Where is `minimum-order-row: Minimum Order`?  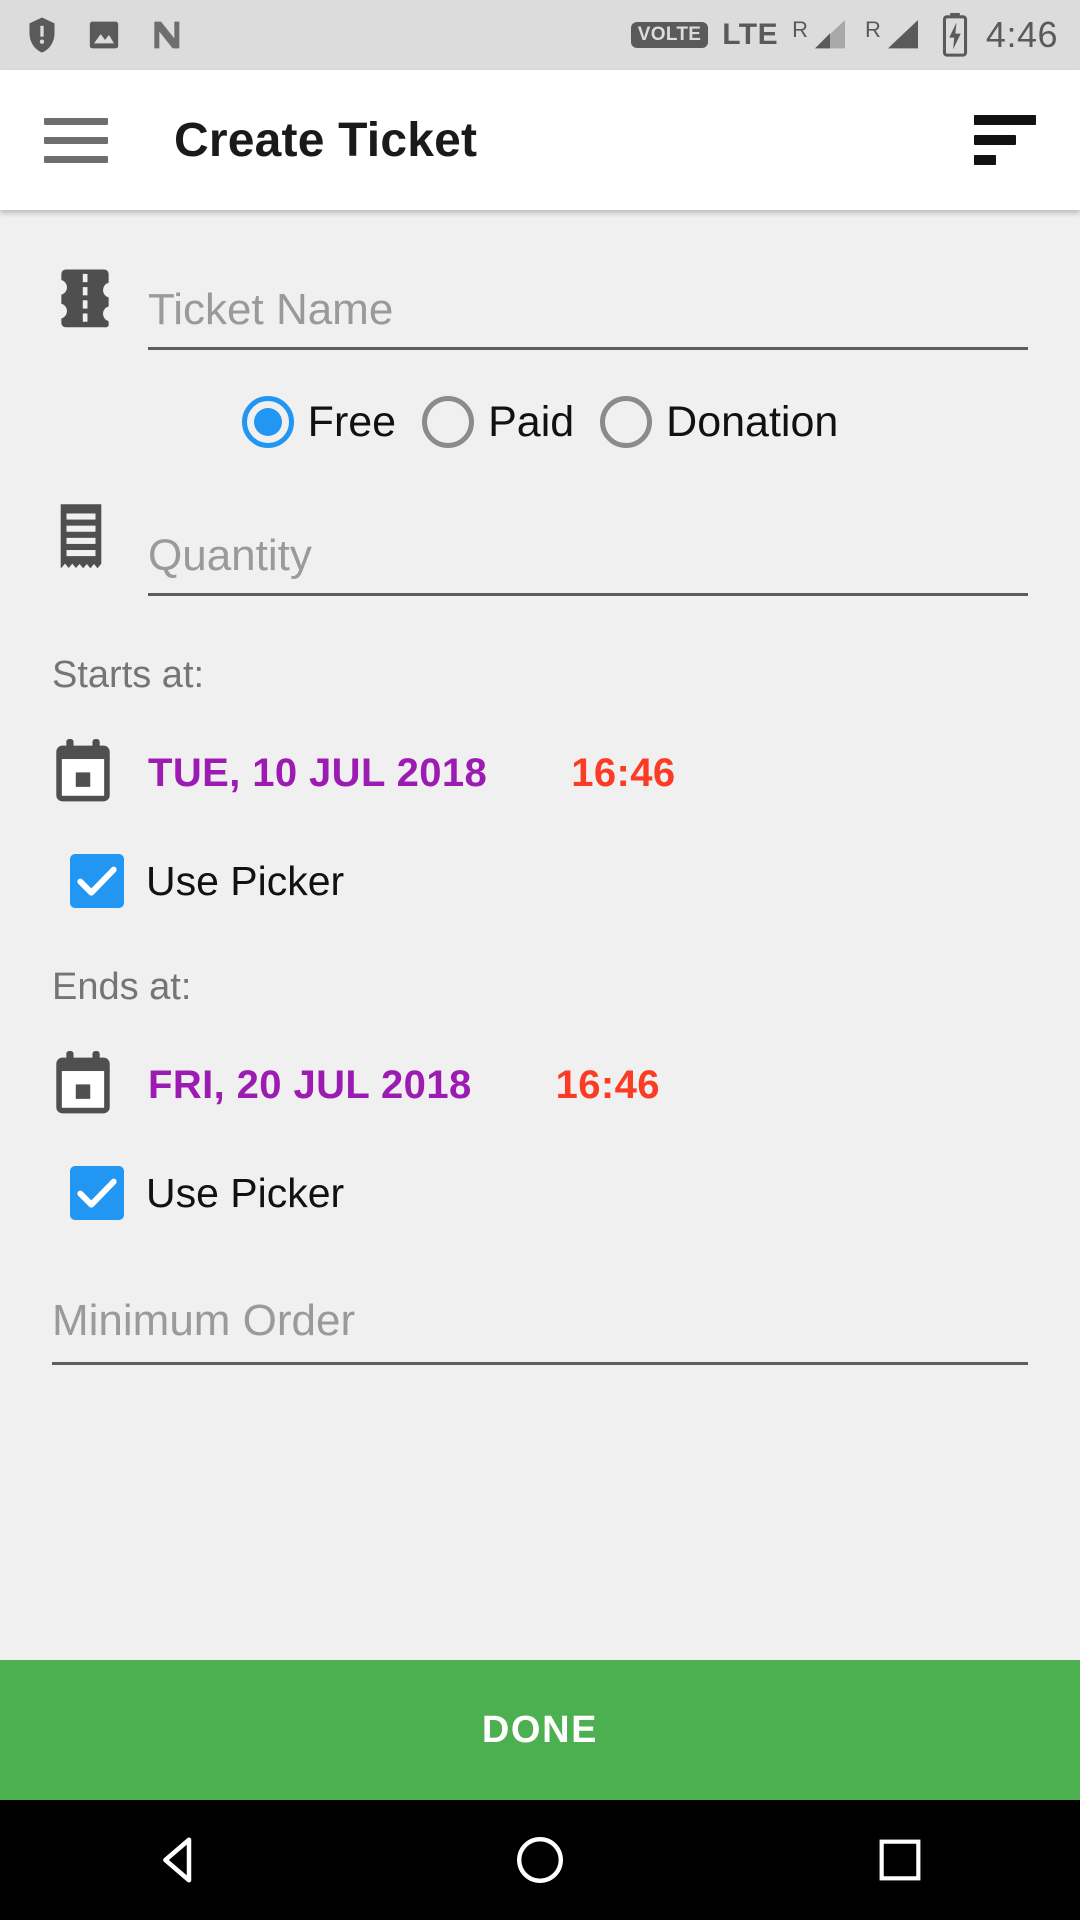
minimum-order-row: Minimum Order is located at coordinates (540, 1330).